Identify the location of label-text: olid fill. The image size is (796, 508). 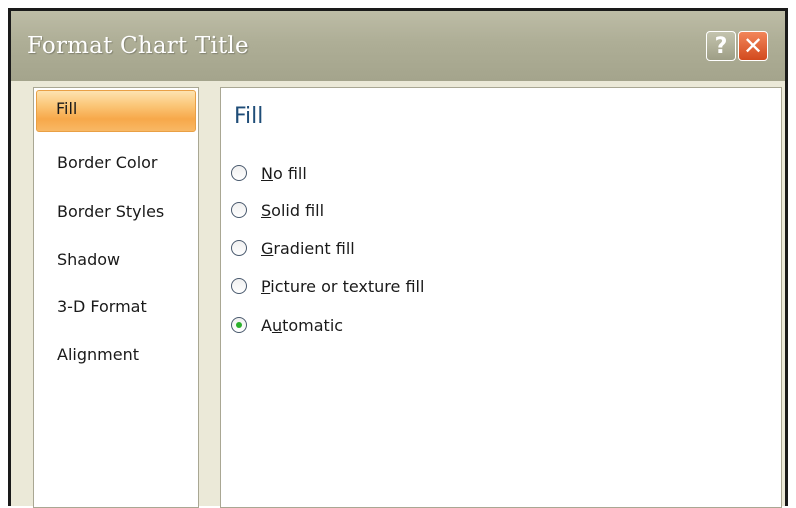
(298, 210).